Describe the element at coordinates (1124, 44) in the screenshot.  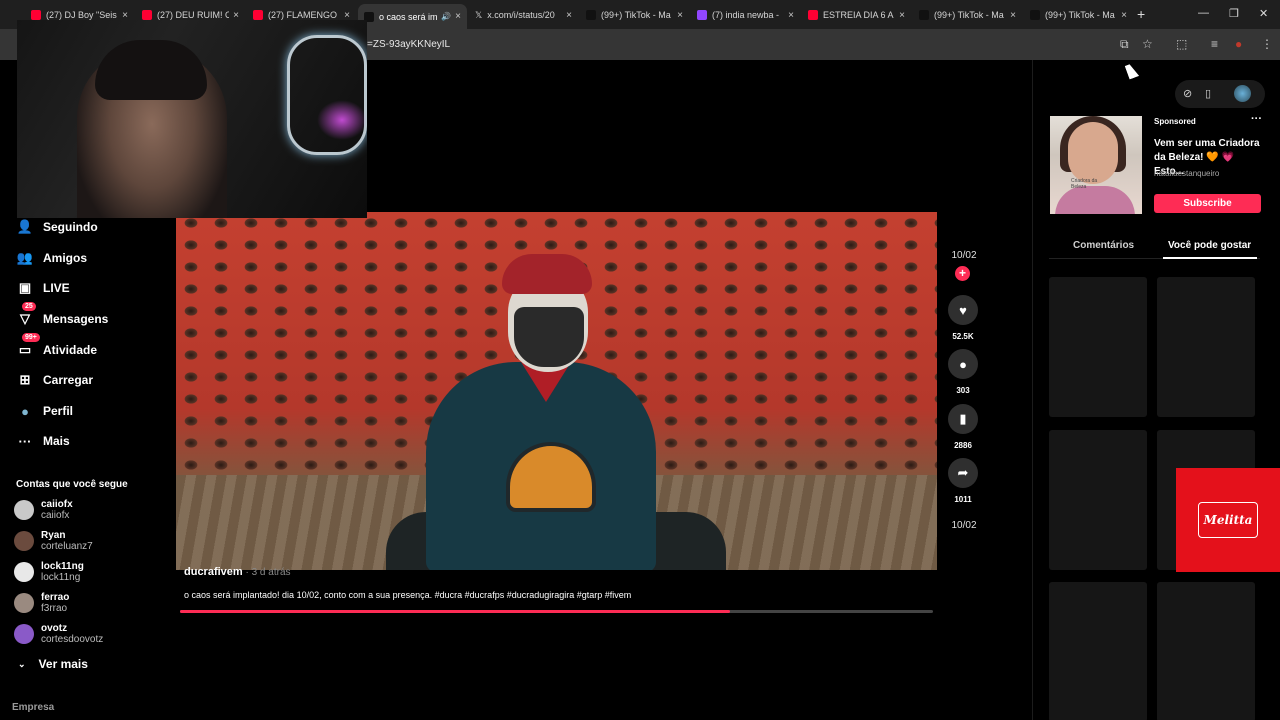
I see `install-app-icon: ⧉` at that location.